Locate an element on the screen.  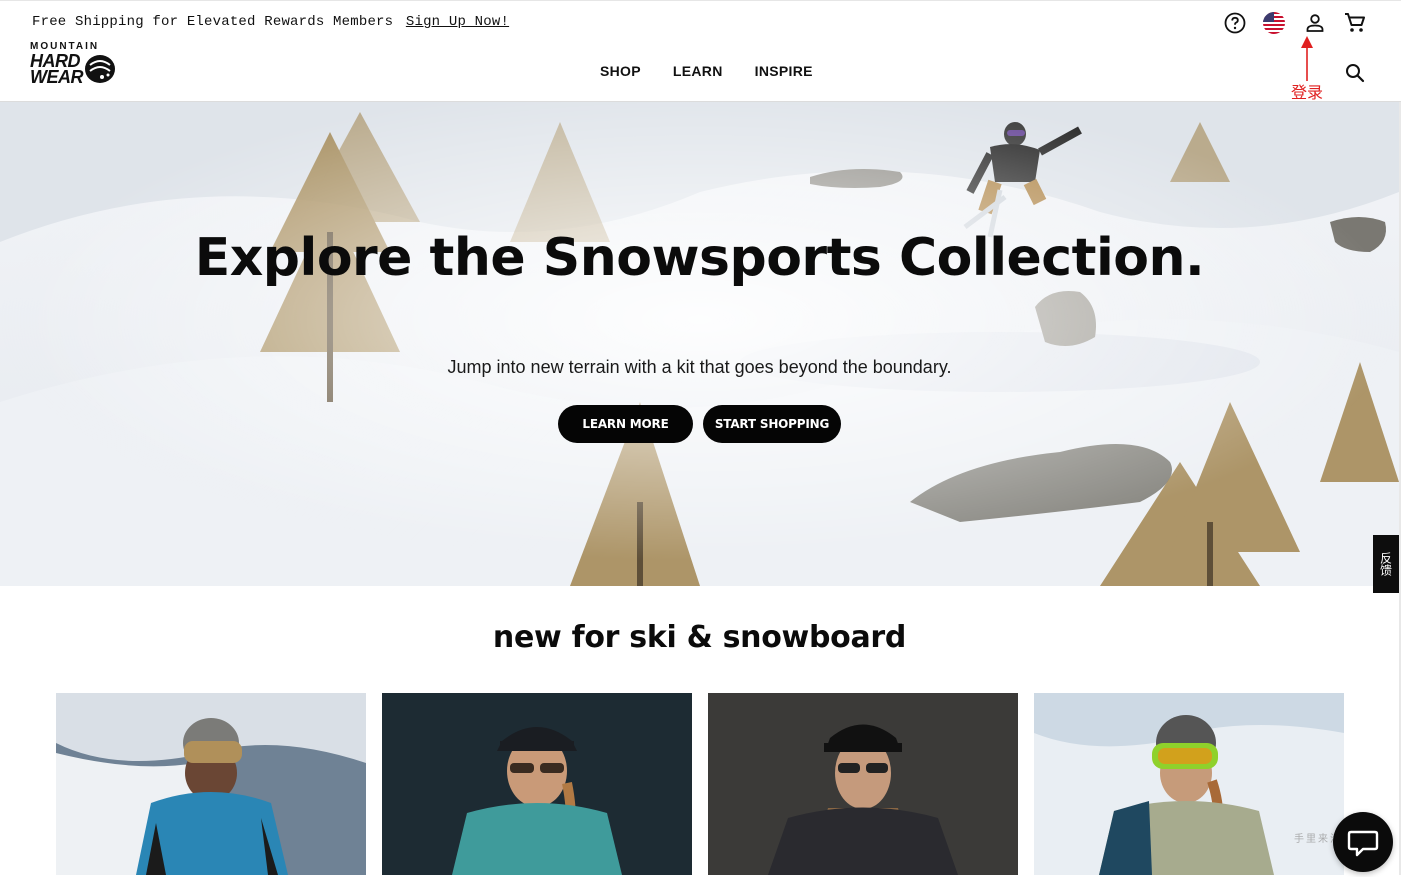
annotation-label: 登录 is located at coordinates (1307, 92).